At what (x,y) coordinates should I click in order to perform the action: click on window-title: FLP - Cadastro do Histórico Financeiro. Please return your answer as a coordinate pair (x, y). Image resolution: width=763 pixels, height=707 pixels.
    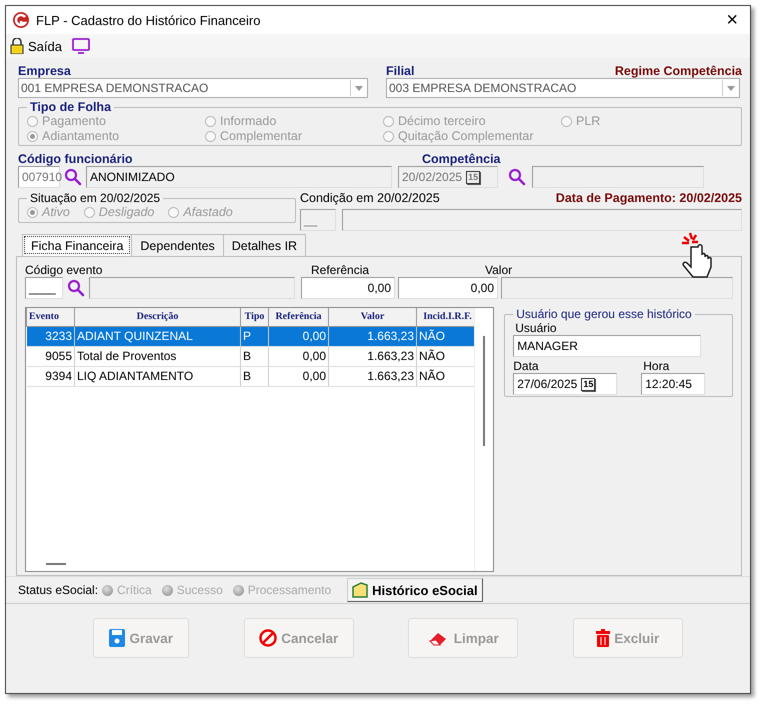
    Looking at the image, I should click on (149, 20).